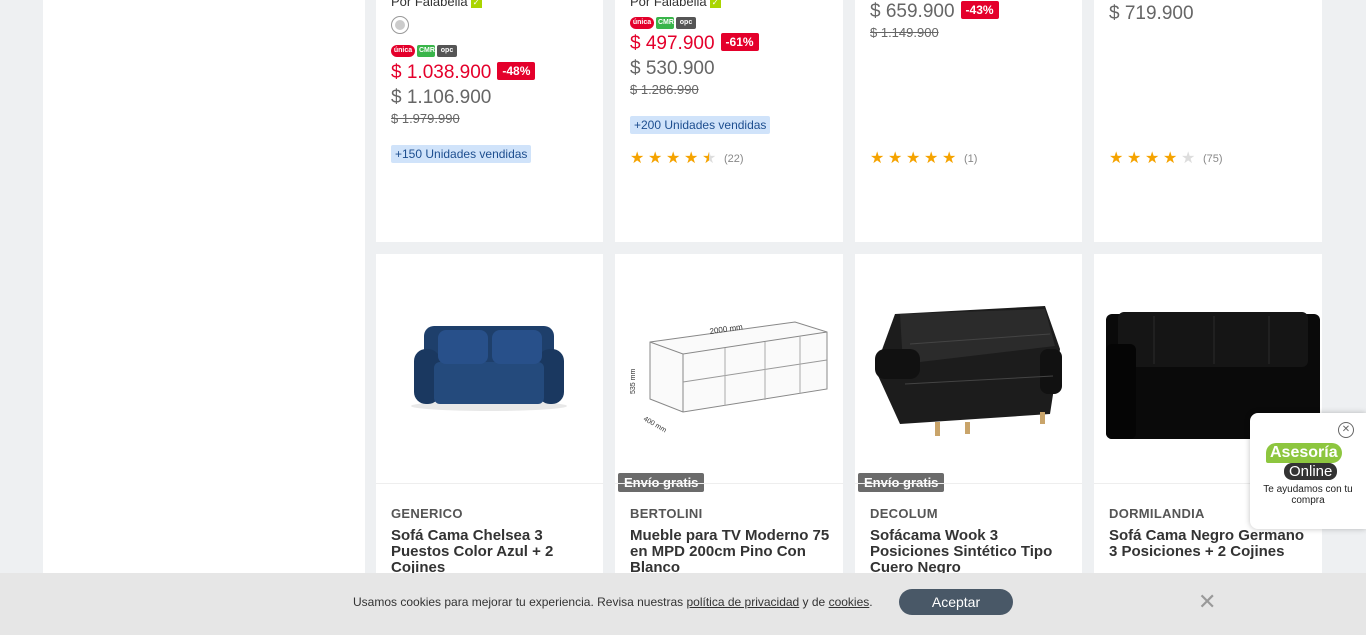 This screenshot has height=635, width=1366. Describe the element at coordinates (664, 89) in the screenshot. I see `price-normal: $ 1.286.990` at that location.